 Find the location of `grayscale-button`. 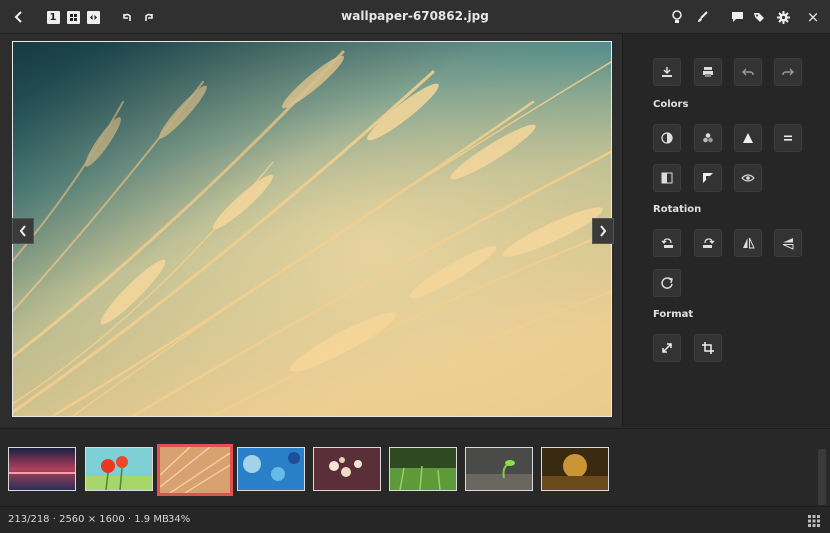

grayscale-button is located at coordinates (667, 178).